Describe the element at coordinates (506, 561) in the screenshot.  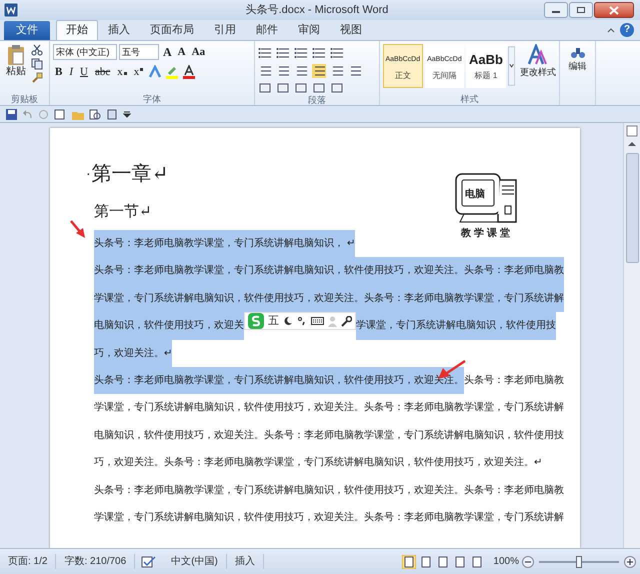
I see `zoom-level: 100%` at that location.